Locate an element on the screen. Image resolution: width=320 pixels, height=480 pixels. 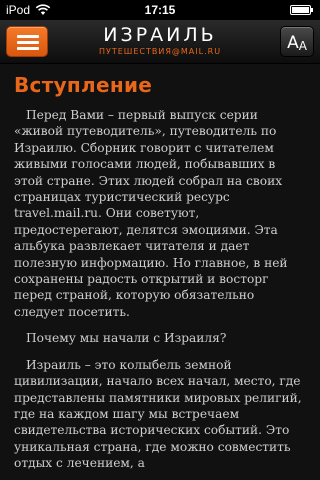
nav-title-block: ИЗРАИЛЬ ПУТЕШЕСТВИЯ@MAIL.RU is located at coordinates (160, 40).